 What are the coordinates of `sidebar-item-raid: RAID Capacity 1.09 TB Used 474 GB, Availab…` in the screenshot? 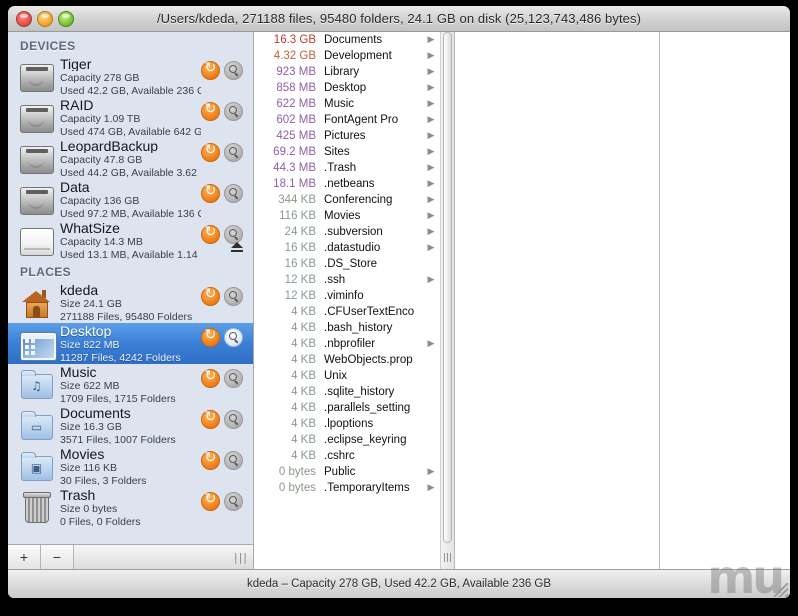 It's located at (130, 117).